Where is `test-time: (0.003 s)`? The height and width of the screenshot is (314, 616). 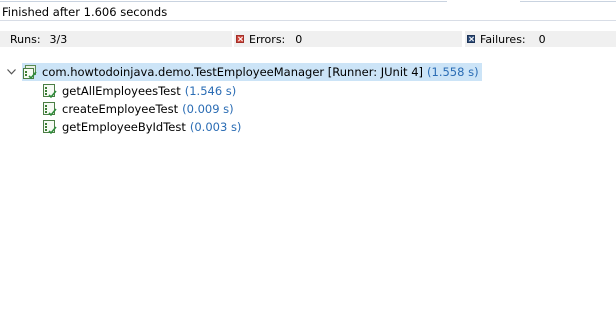
test-time: (0.003 s) is located at coordinates (215, 127).